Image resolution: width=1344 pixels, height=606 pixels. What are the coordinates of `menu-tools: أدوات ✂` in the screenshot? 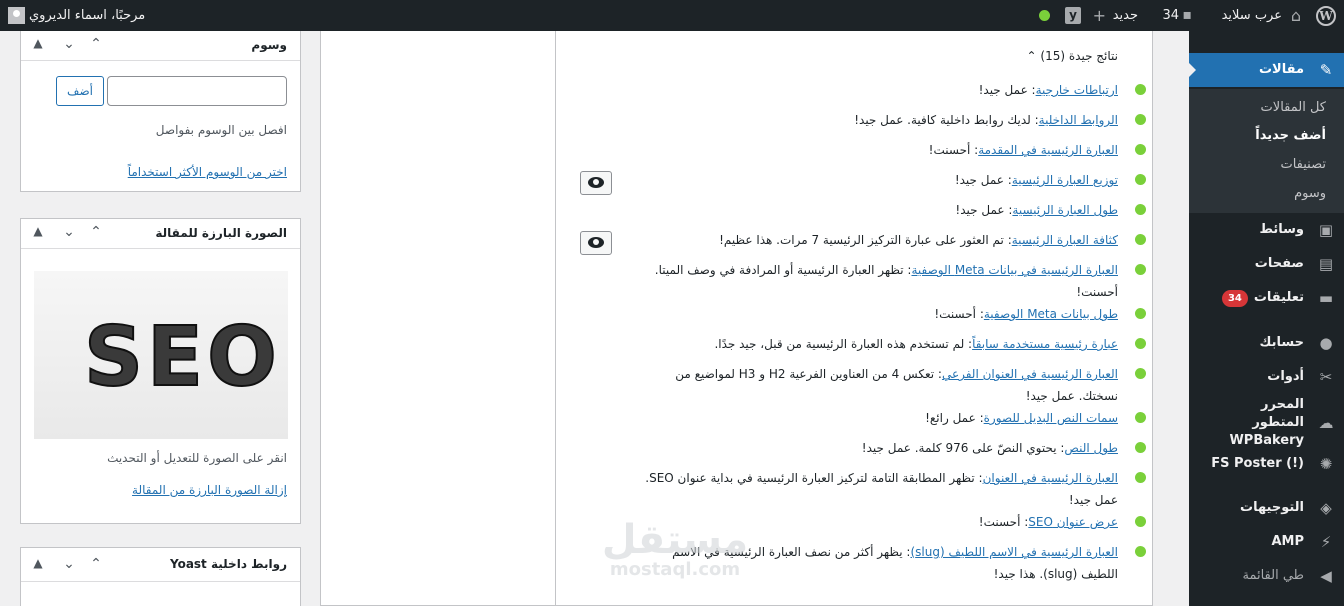 It's located at (1266, 377).